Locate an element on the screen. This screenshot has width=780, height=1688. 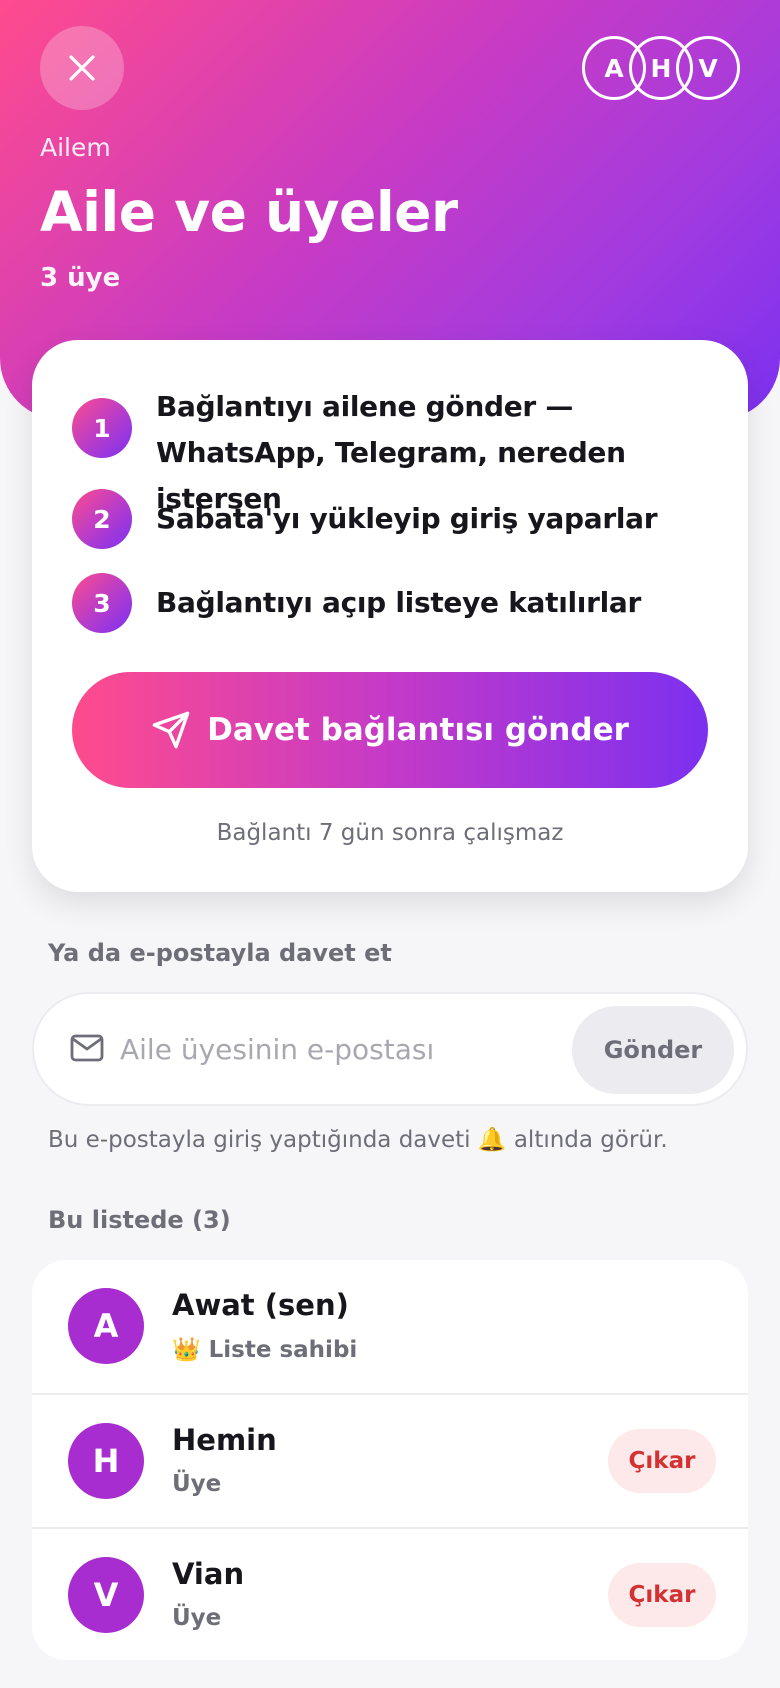
close-button is located at coordinates (82, 68).